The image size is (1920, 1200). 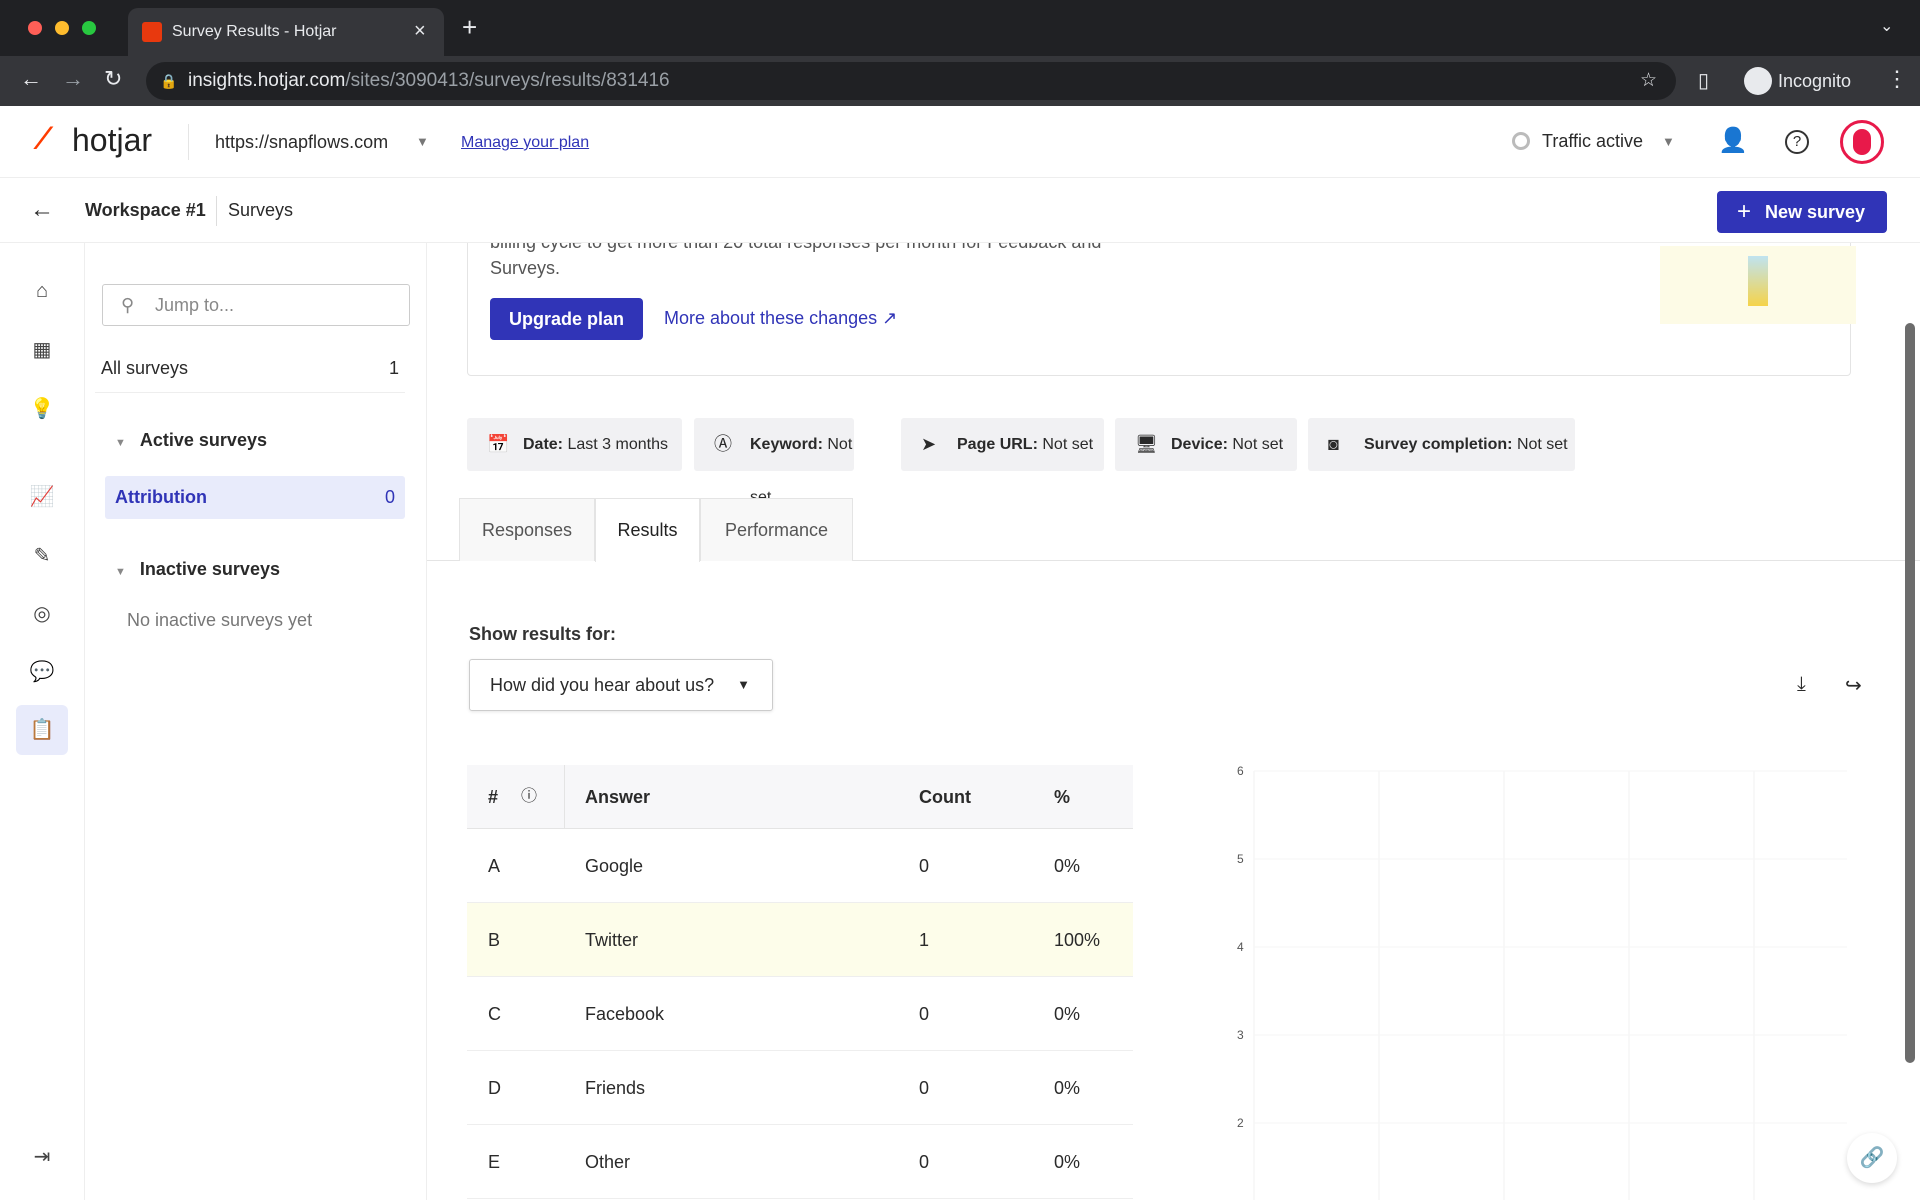 I want to click on active-surveys-toggle: ▼ Active surveys, so click(x=191, y=440).